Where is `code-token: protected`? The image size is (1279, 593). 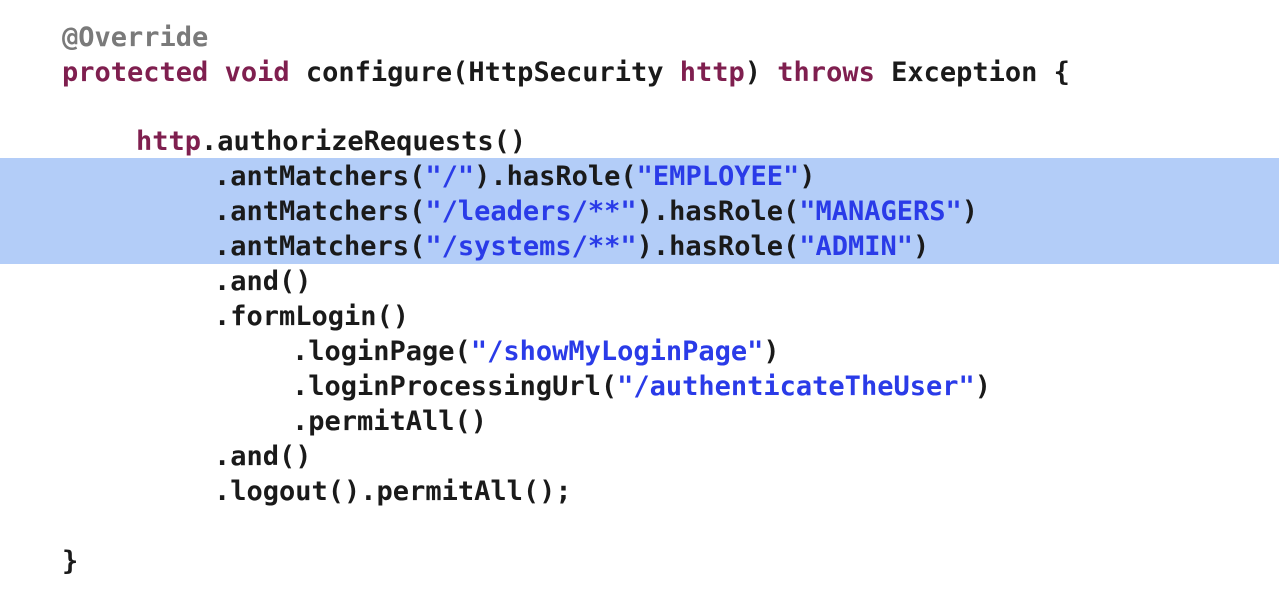 code-token: protected is located at coordinates (135, 72).